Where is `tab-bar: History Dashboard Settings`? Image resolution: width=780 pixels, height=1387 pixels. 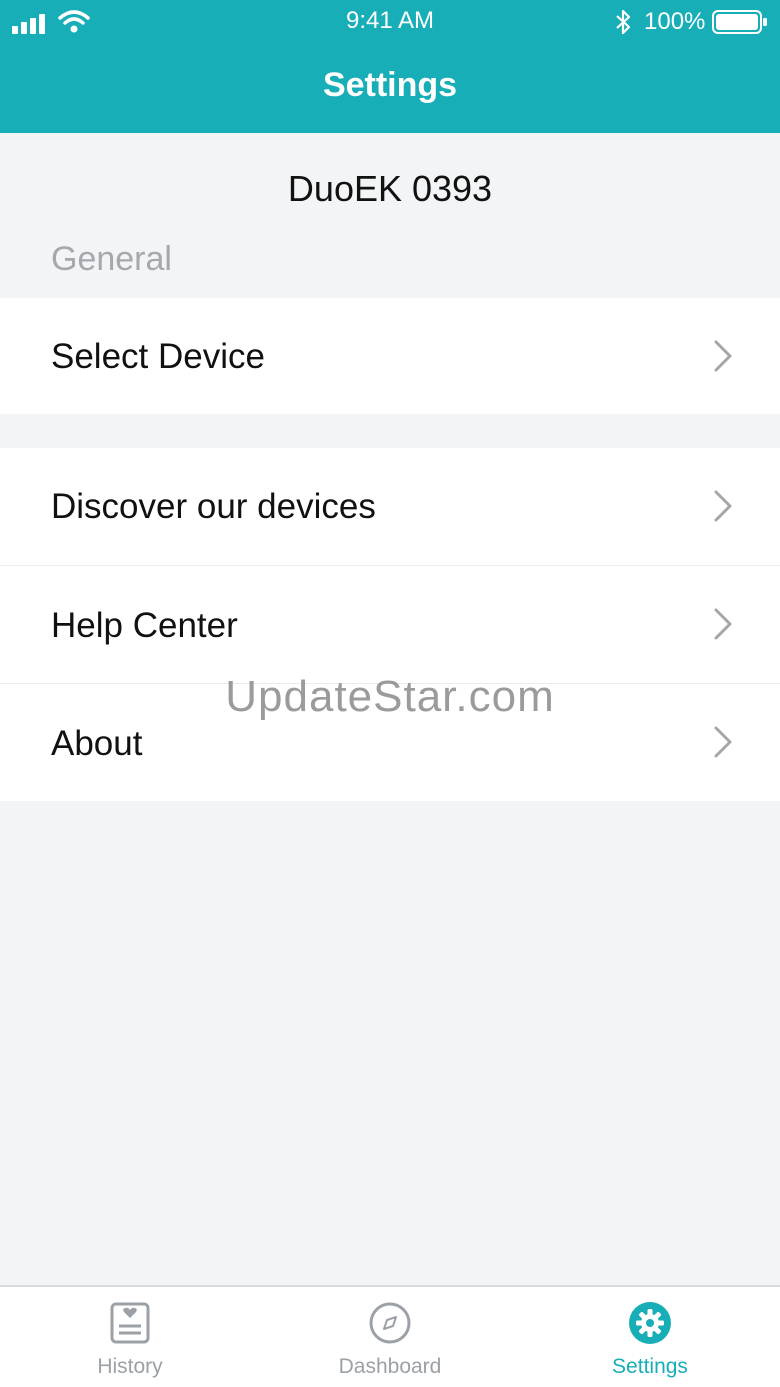
tab-bar: History Dashboard Settings is located at coordinates (390, 1336).